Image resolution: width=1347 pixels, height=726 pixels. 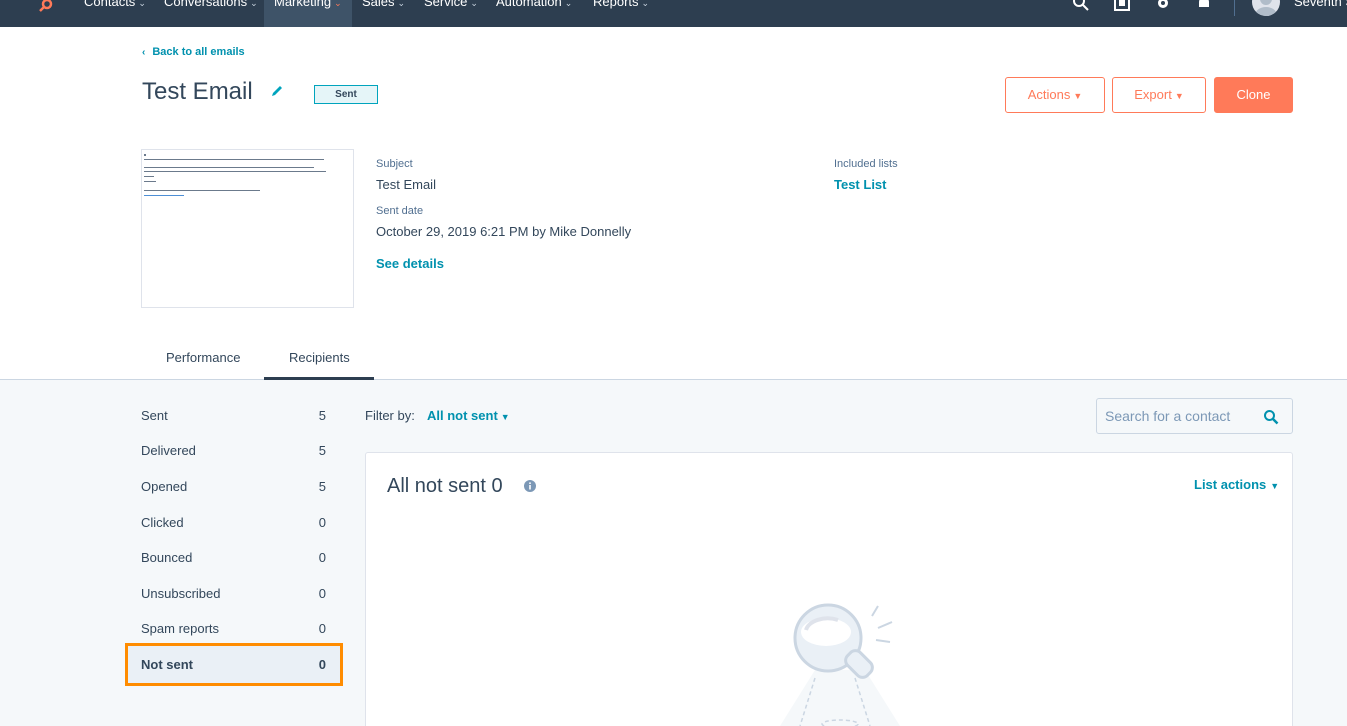 What do you see at coordinates (860, 184) in the screenshot?
I see `included-list-link: Test List` at bounding box center [860, 184].